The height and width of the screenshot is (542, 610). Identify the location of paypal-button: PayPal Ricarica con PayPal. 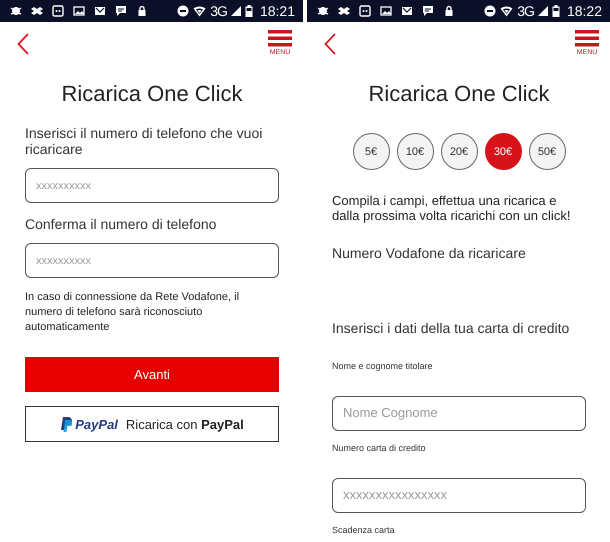
(152, 424).